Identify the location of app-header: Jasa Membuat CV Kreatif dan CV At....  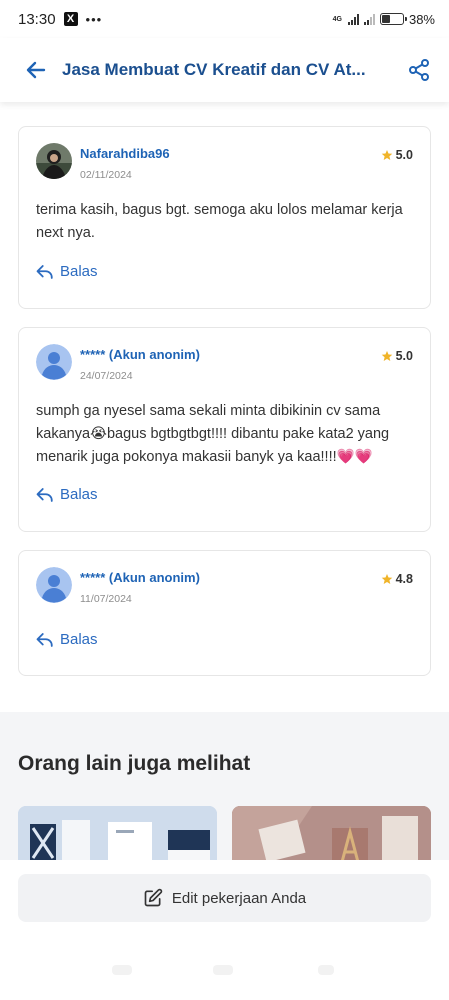
(224, 70).